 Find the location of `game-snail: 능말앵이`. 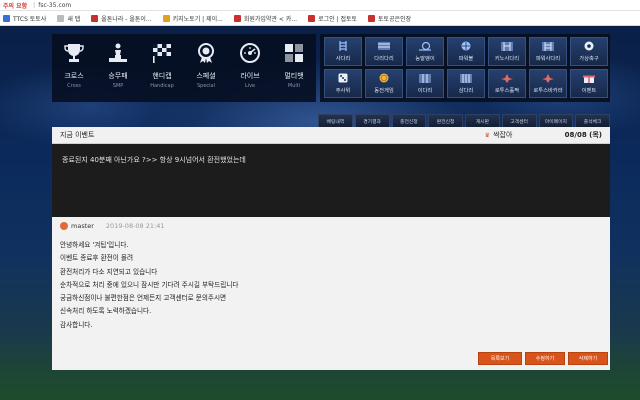

game-snail: 능말앵이 is located at coordinates (425, 51).